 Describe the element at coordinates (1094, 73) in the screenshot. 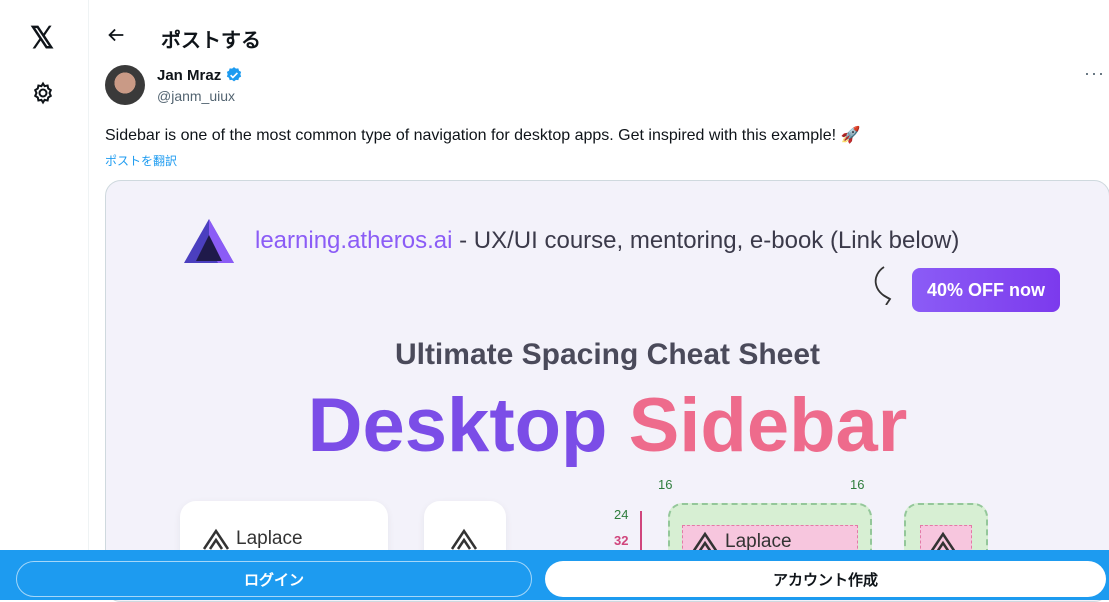

I see `more-options-icon: ···` at that location.